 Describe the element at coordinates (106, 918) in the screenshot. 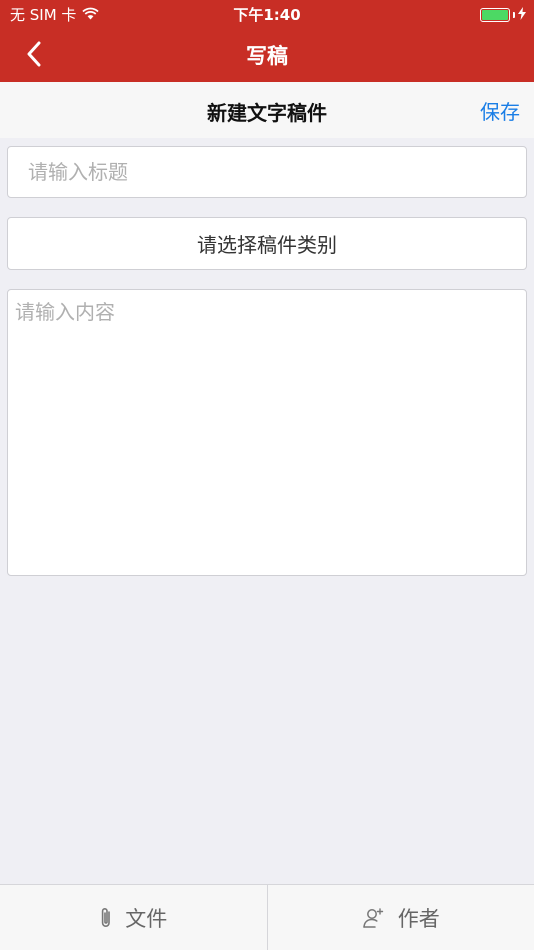

I see `paperclip-icon` at that location.